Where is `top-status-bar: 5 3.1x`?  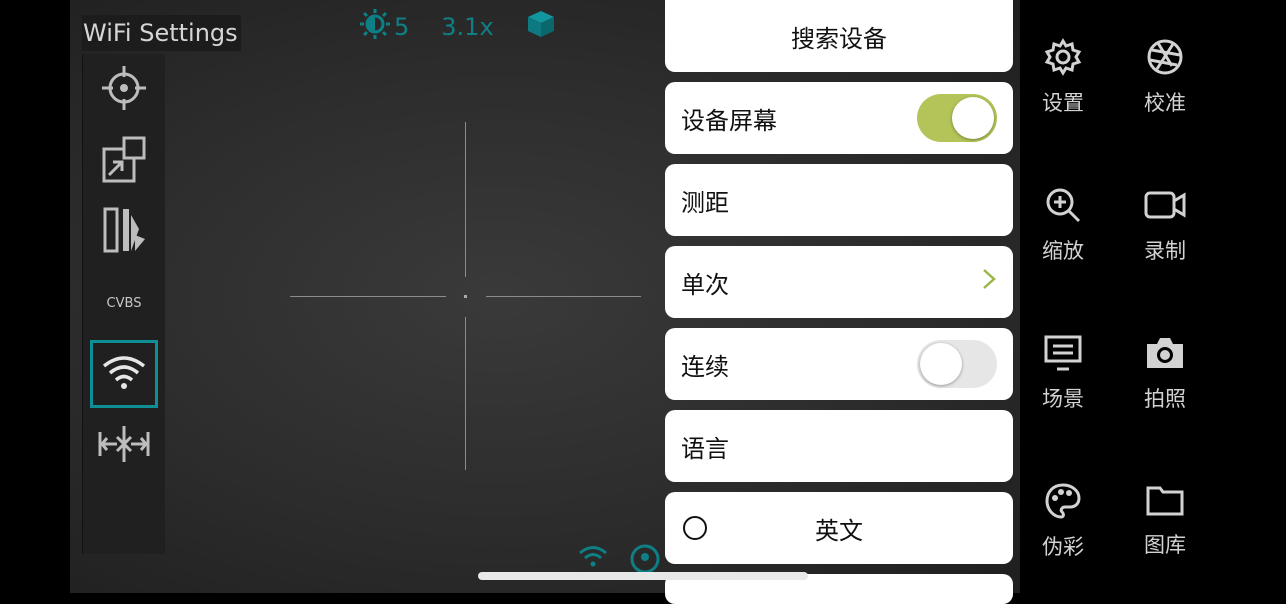 top-status-bar: 5 3.1x is located at coordinates (458, 27).